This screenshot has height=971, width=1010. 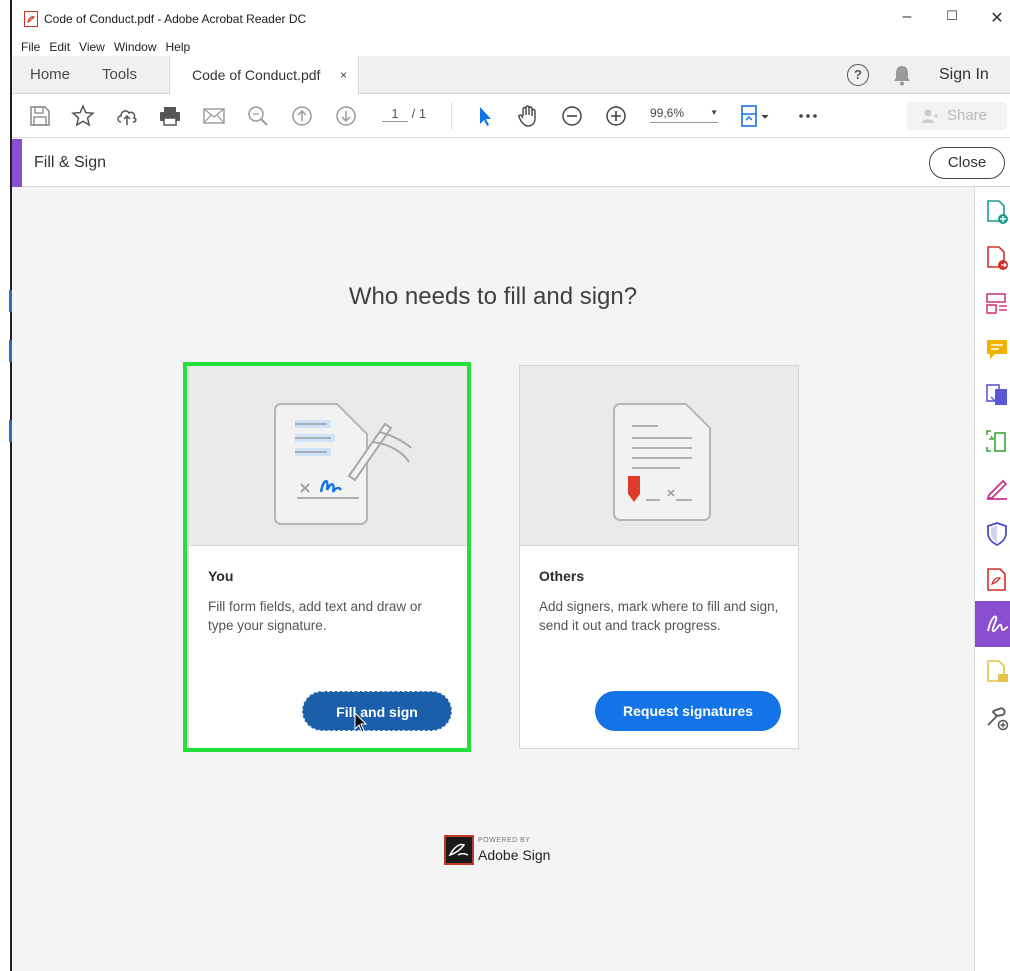 I want to click on share-label: Share, so click(x=967, y=115).